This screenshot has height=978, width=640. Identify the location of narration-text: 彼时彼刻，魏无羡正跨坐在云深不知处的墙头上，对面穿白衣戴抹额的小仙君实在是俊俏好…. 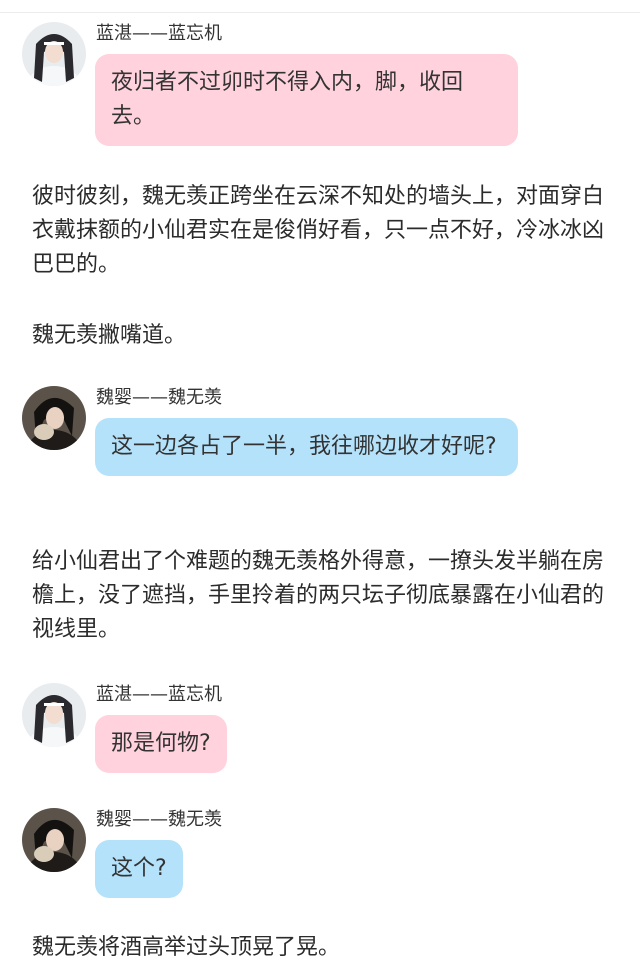
(318, 230).